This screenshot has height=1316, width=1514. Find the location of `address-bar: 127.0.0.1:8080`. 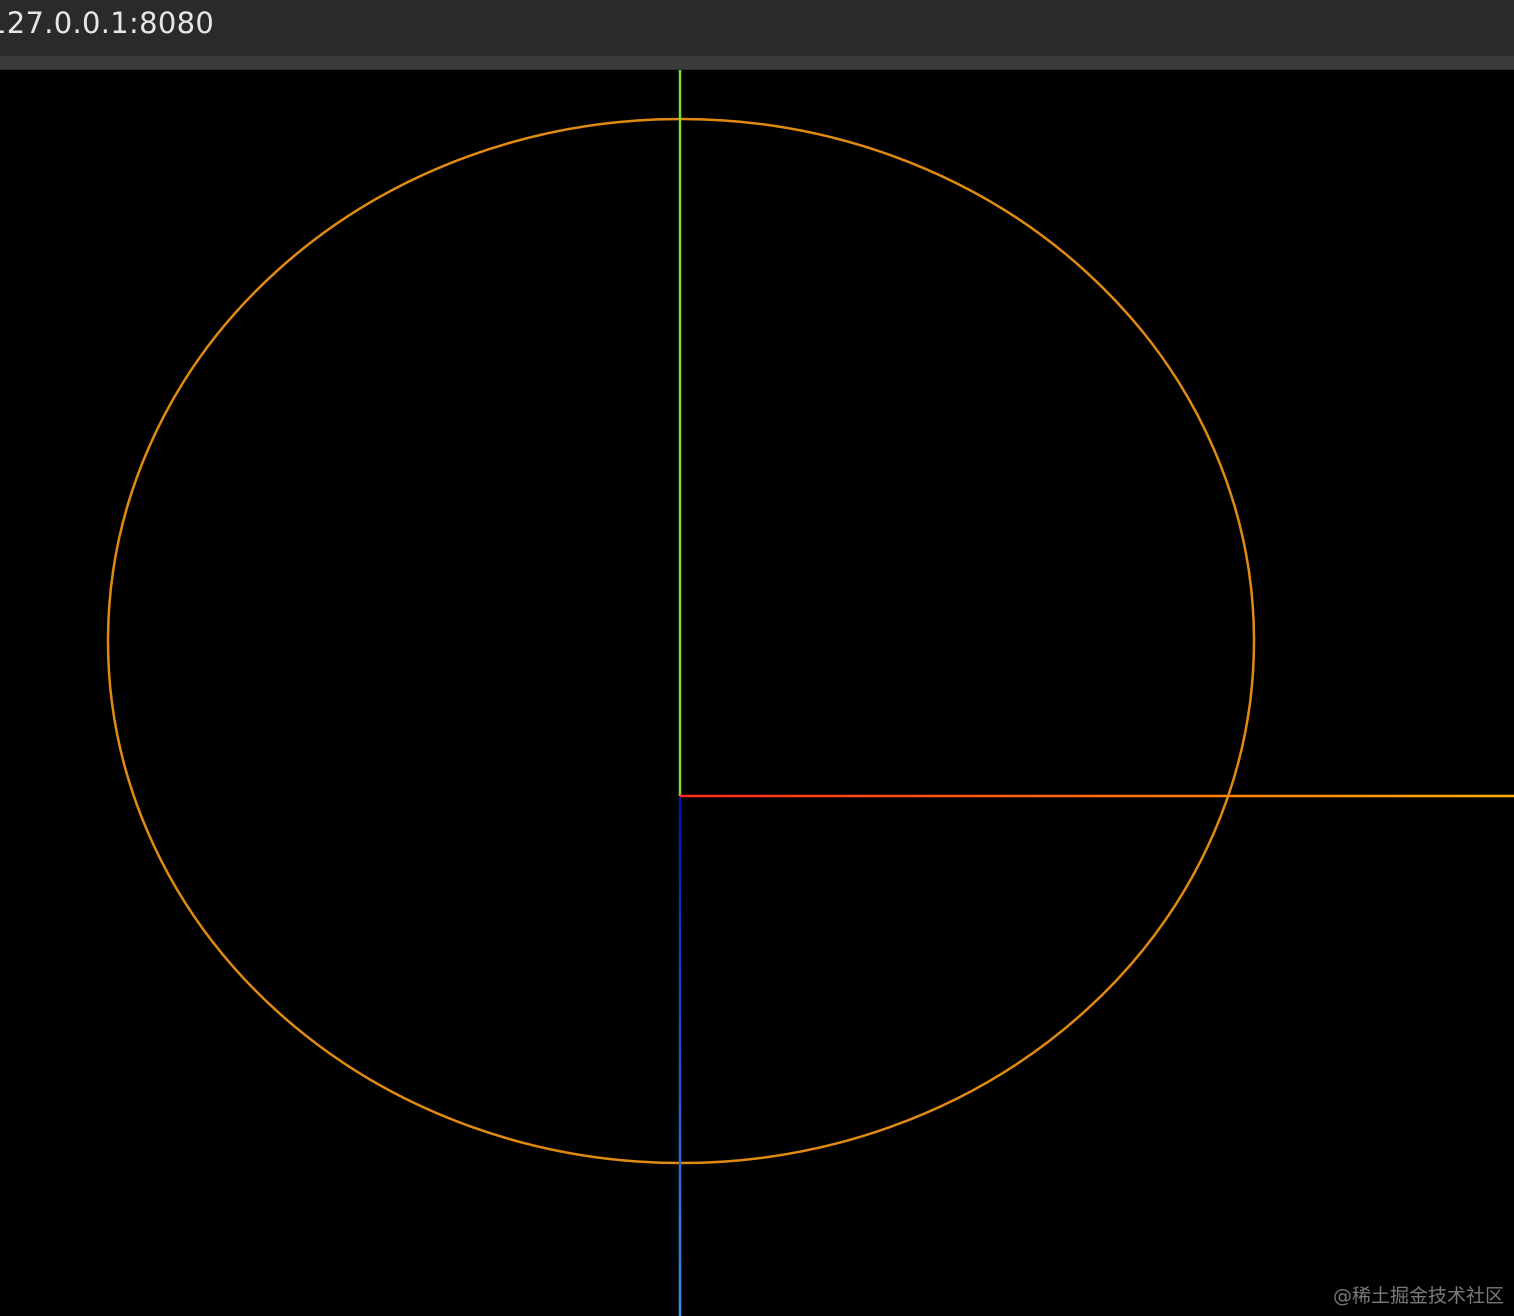

address-bar: 127.0.0.1:8080 is located at coordinates (757, 28).